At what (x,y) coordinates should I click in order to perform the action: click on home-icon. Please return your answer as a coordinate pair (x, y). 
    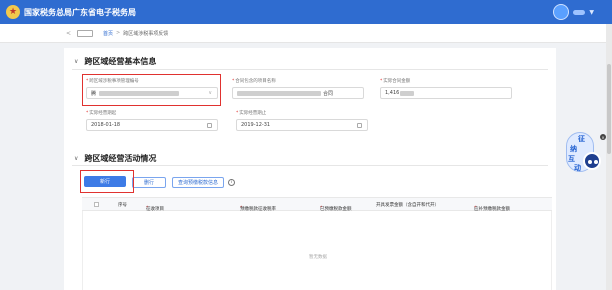
    Looking at the image, I should click on (85, 33).